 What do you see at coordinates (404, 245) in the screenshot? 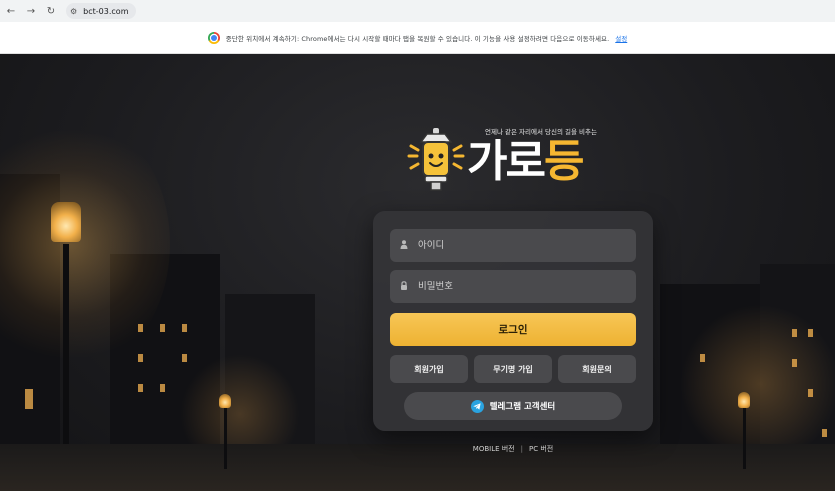
I see `user-icon` at bounding box center [404, 245].